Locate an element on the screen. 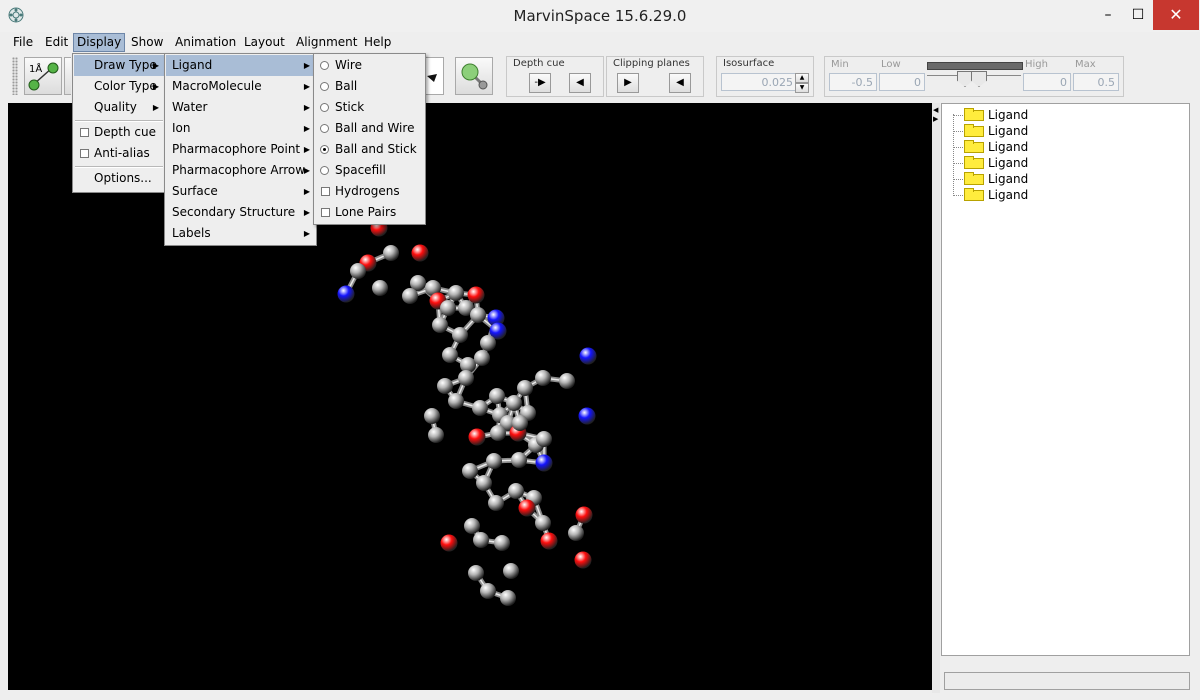  menu-item-anti-alias: Anti-alias is located at coordinates (119, 153).